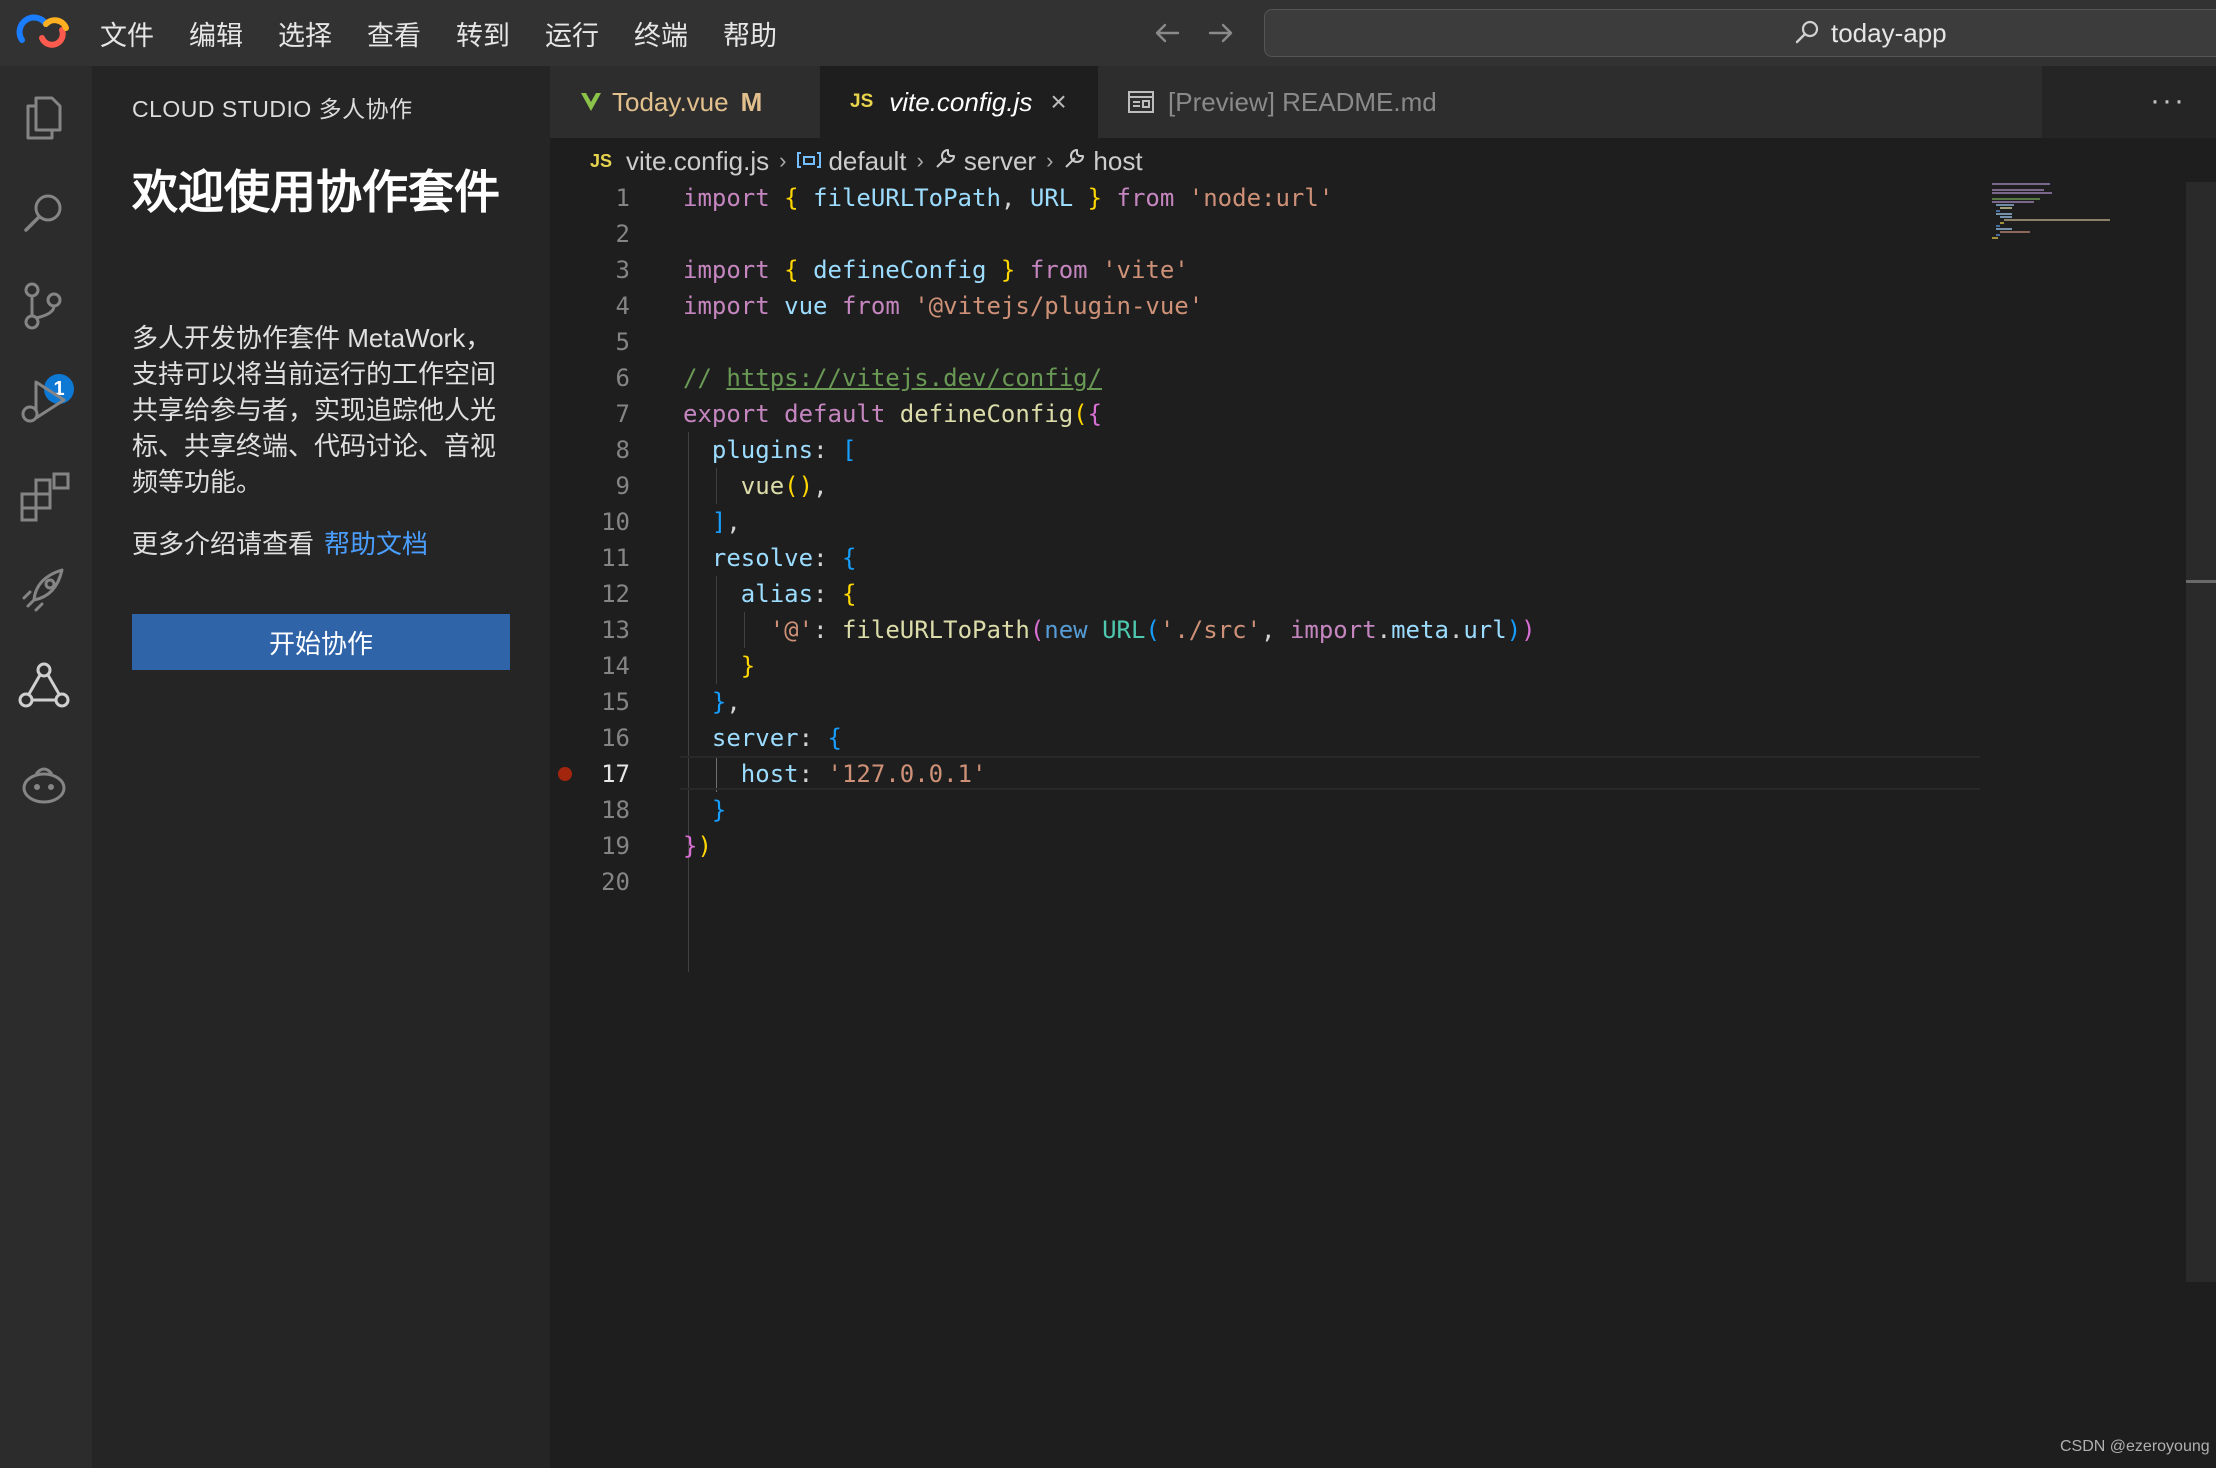  Describe the element at coordinates (483, 33) in the screenshot. I see `menu-go: 转到` at that location.